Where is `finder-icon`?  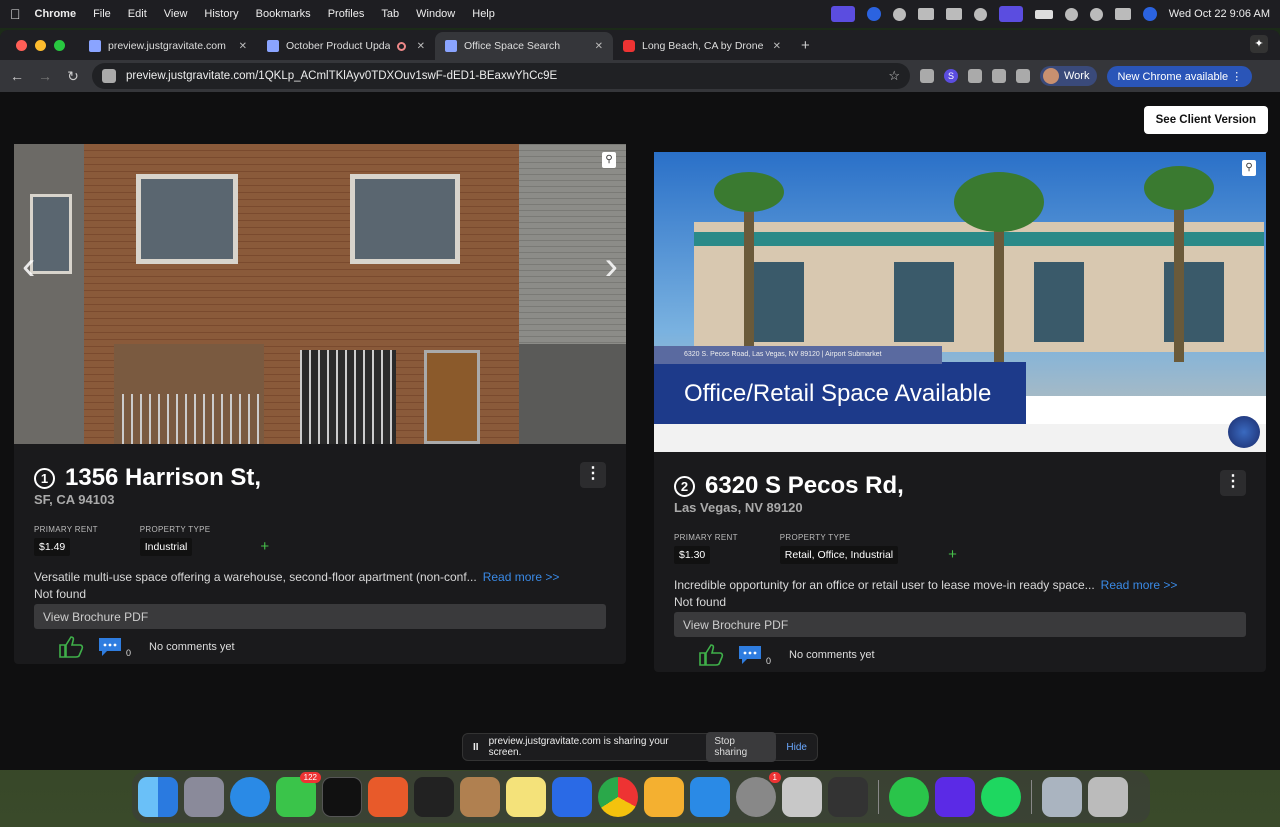
finder-icon is located at coordinates (158, 797).